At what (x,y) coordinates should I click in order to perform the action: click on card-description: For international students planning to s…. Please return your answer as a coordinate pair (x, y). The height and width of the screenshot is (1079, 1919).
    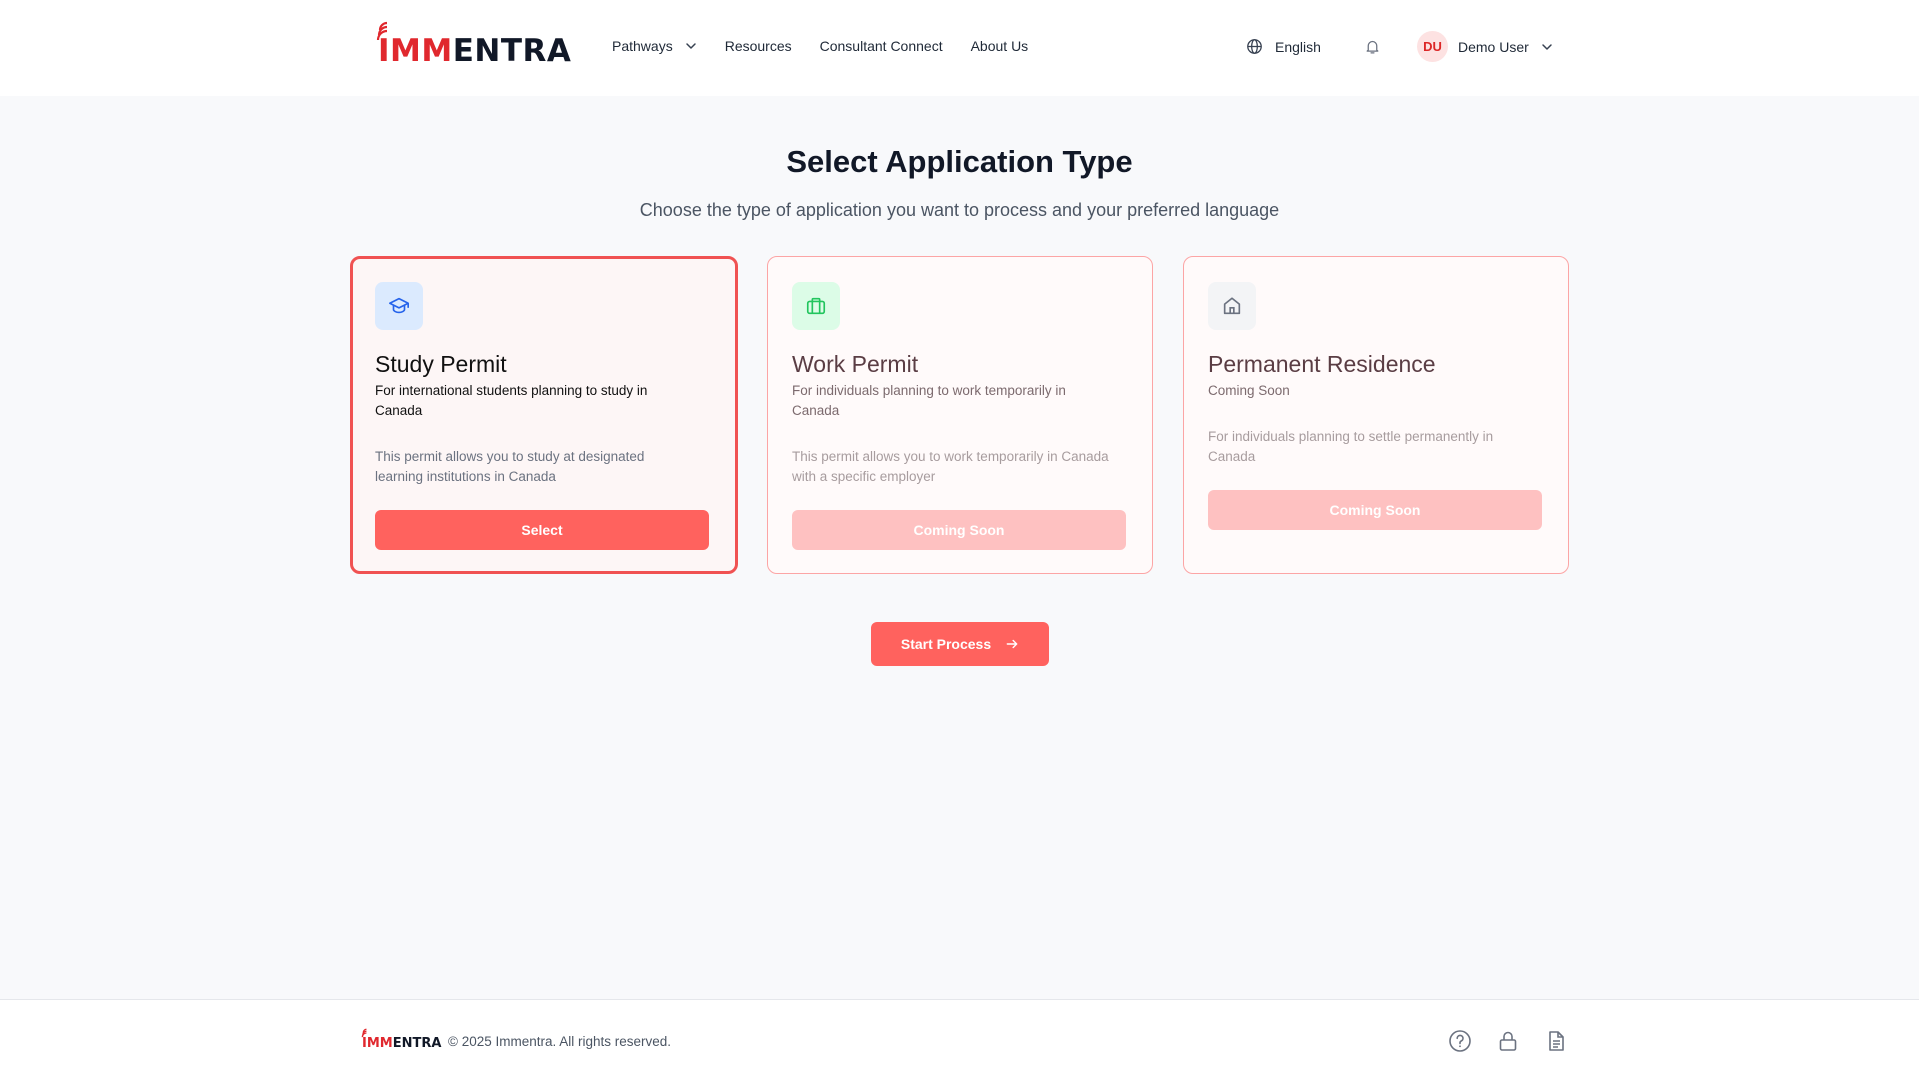
    Looking at the image, I should click on (511, 400).